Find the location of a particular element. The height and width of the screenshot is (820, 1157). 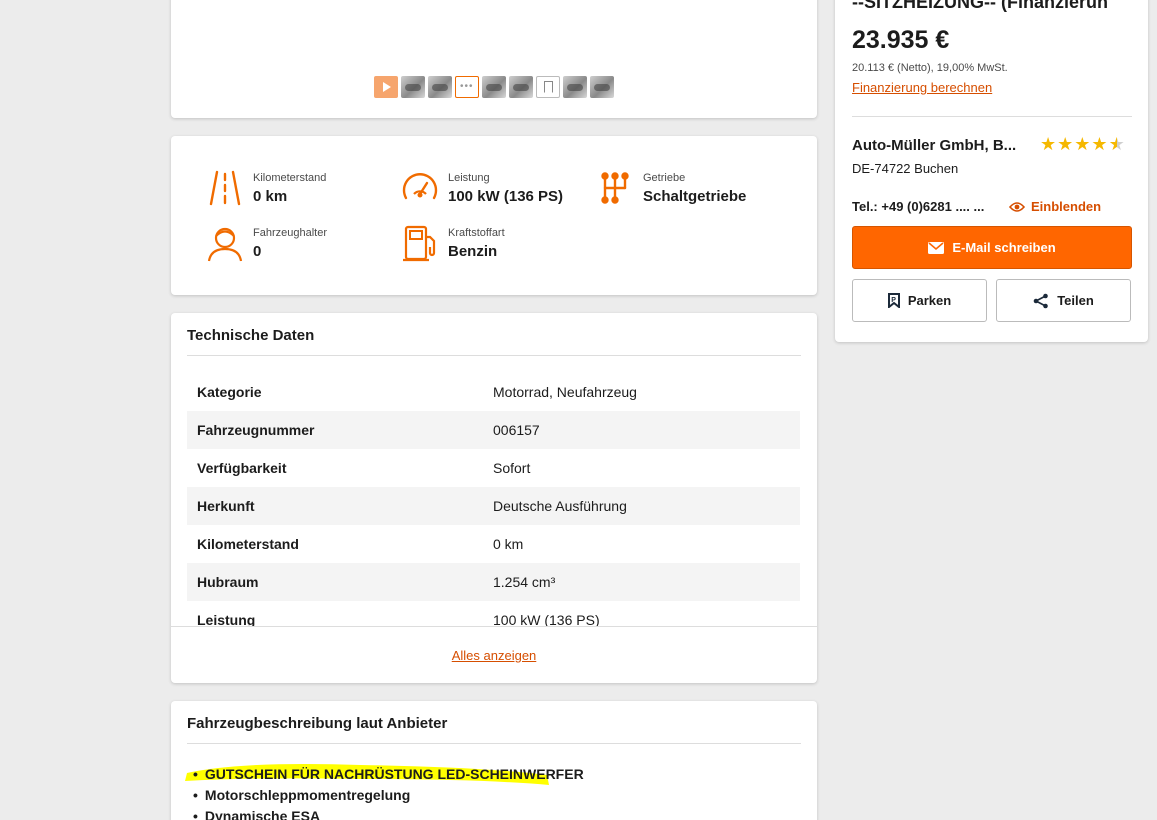

dots-icon: ••• is located at coordinates (467, 86).